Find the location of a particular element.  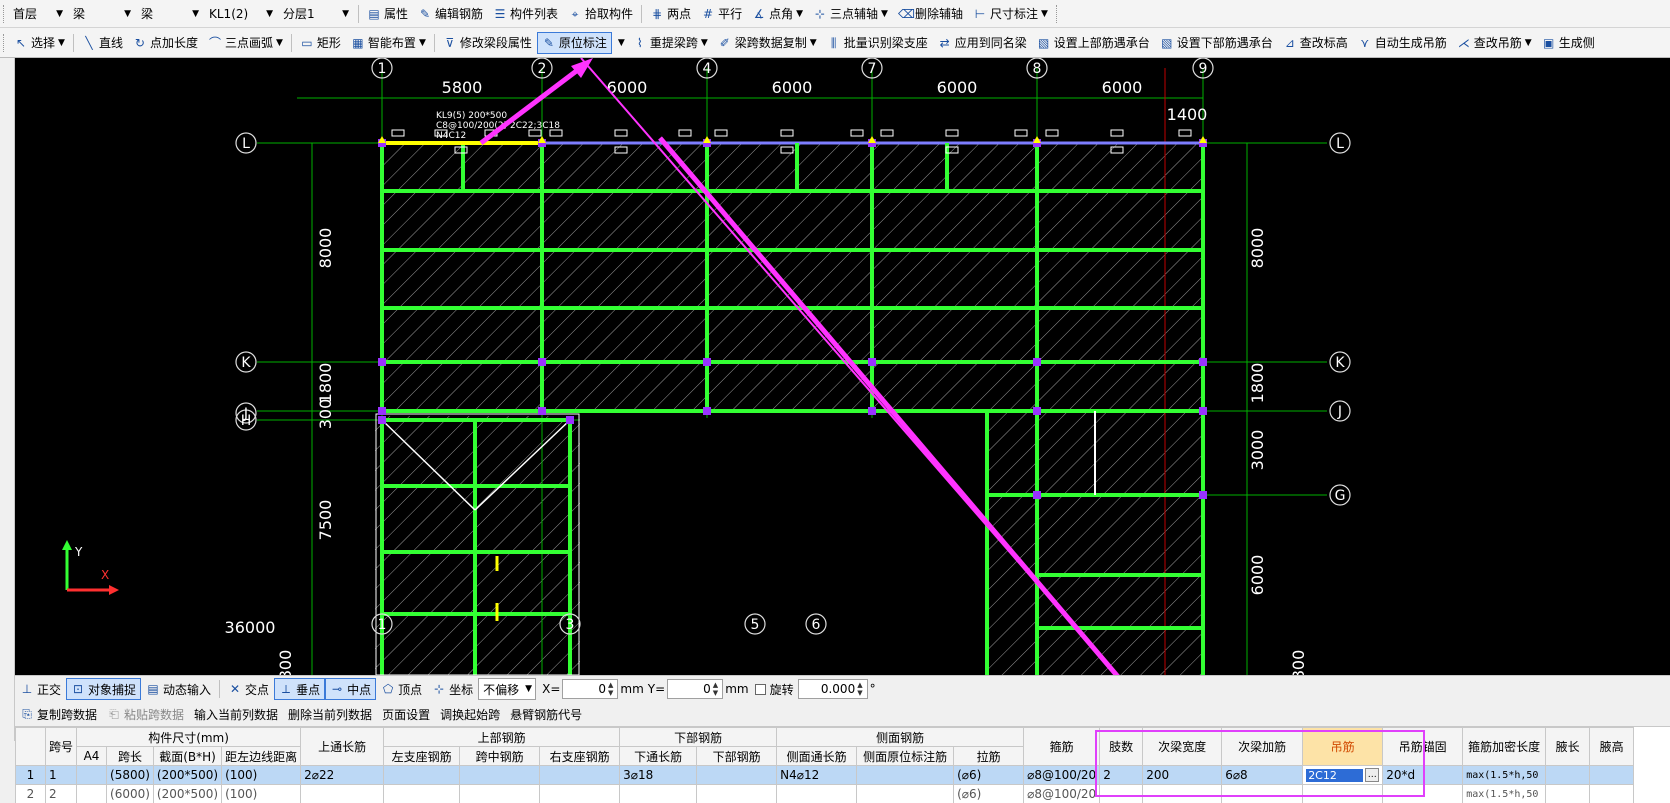

intersection-snap: ✕ 交点 is located at coordinates (248, 689).